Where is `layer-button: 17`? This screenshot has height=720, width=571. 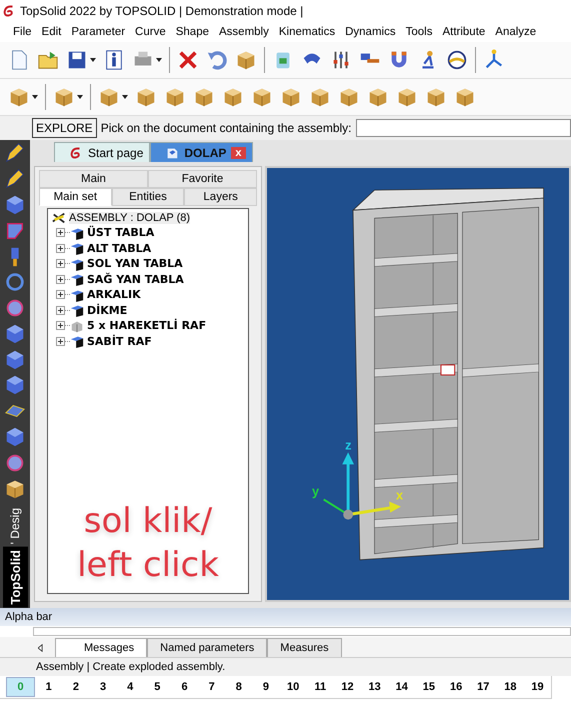
layer-button: 17 is located at coordinates (483, 687).